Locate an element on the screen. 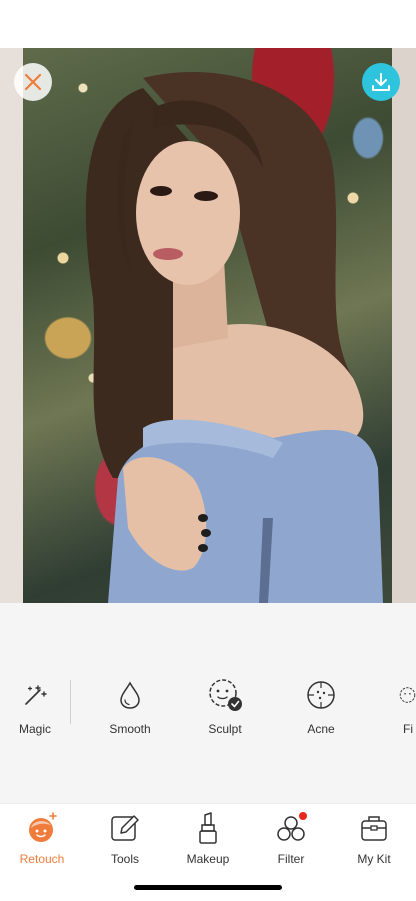 Image resolution: width=416 pixels, height=901 pixels. home-indicator is located at coordinates (208, 887).